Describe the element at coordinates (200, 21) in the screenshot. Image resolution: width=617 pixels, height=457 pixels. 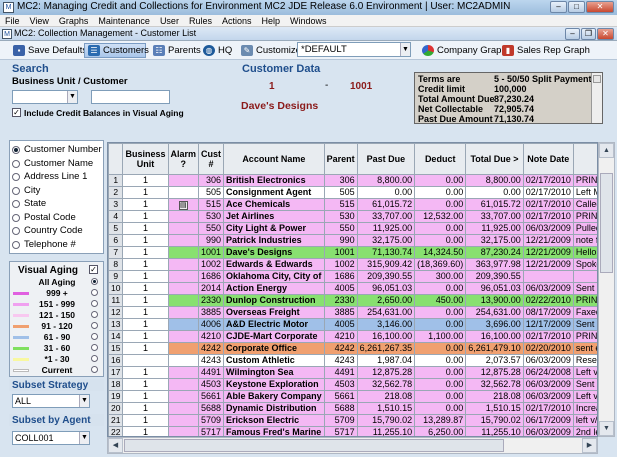
I see `menu-item-rules: Rules` at that location.